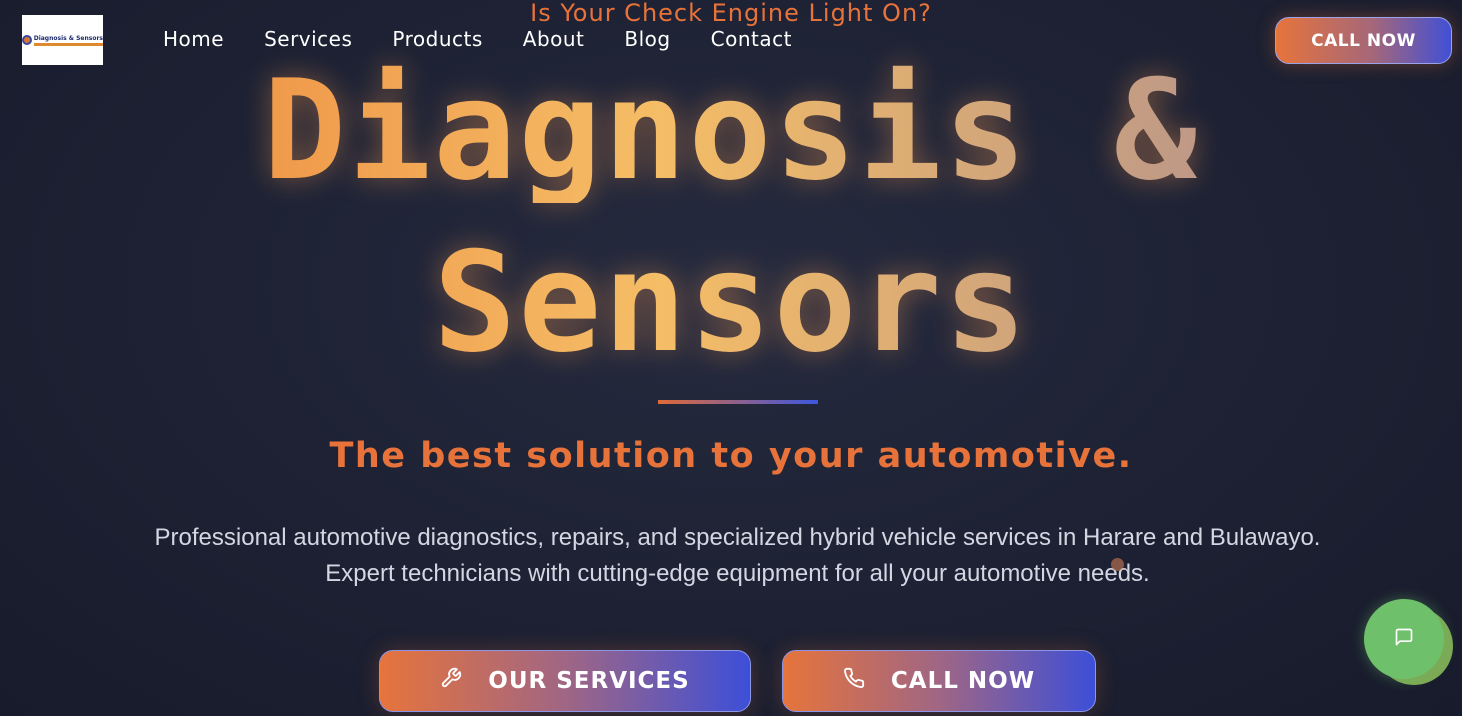 The height and width of the screenshot is (716, 1462). Describe the element at coordinates (731, 456) in the screenshot. I see `hero-tagline: The best solution to your automotive.` at that location.